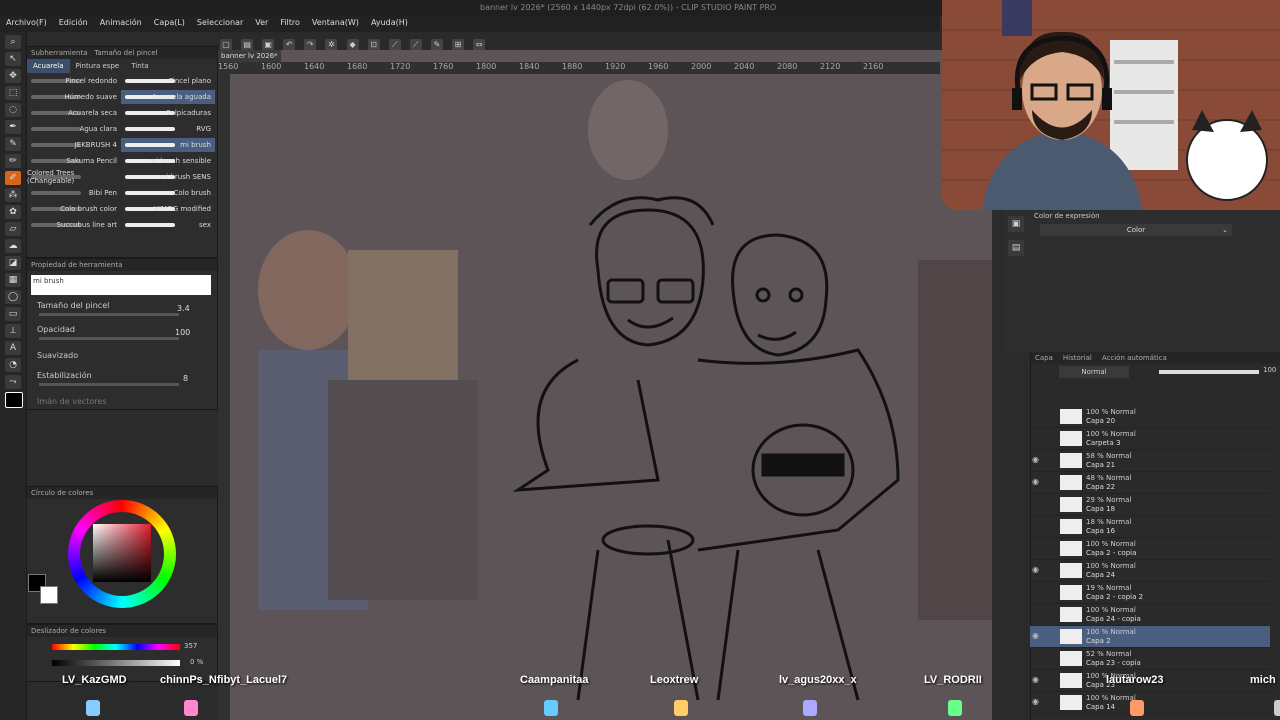  What do you see at coordinates (1150, 659) in the screenshot?
I see `layer-row: 52 % Normal Capa 23 - copia` at bounding box center [1150, 659].